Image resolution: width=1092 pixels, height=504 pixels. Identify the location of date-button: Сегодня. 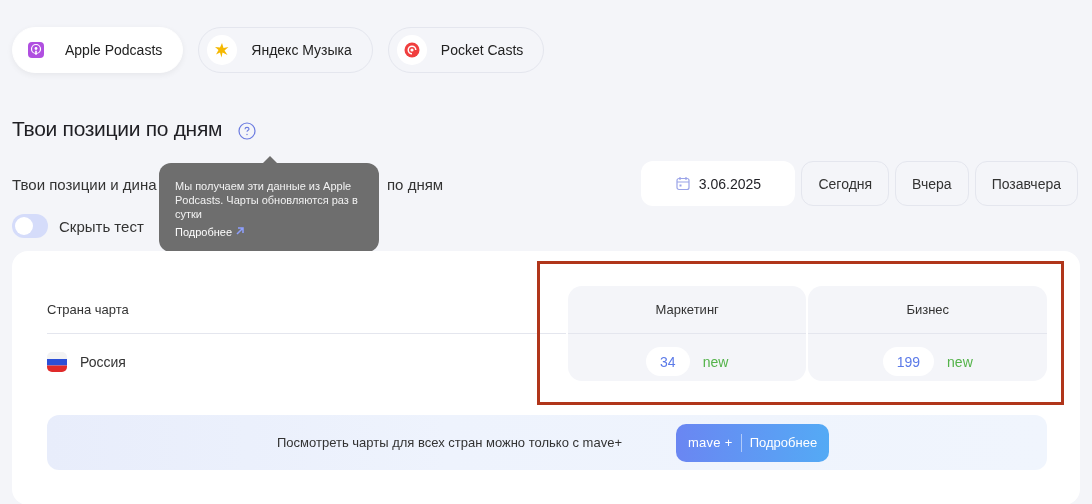
(845, 183).